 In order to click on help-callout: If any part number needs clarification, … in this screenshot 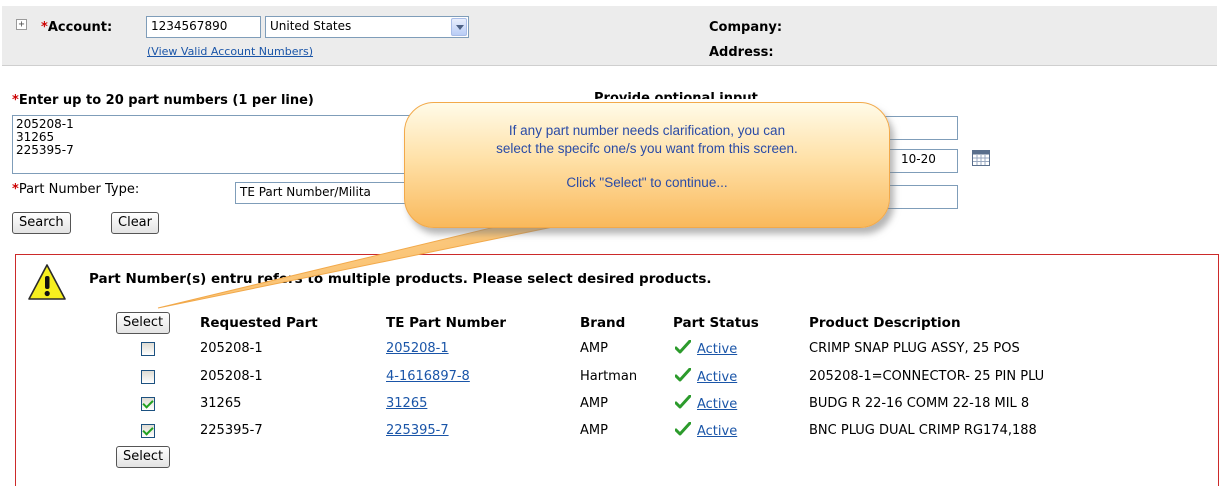, I will do `click(647, 165)`.